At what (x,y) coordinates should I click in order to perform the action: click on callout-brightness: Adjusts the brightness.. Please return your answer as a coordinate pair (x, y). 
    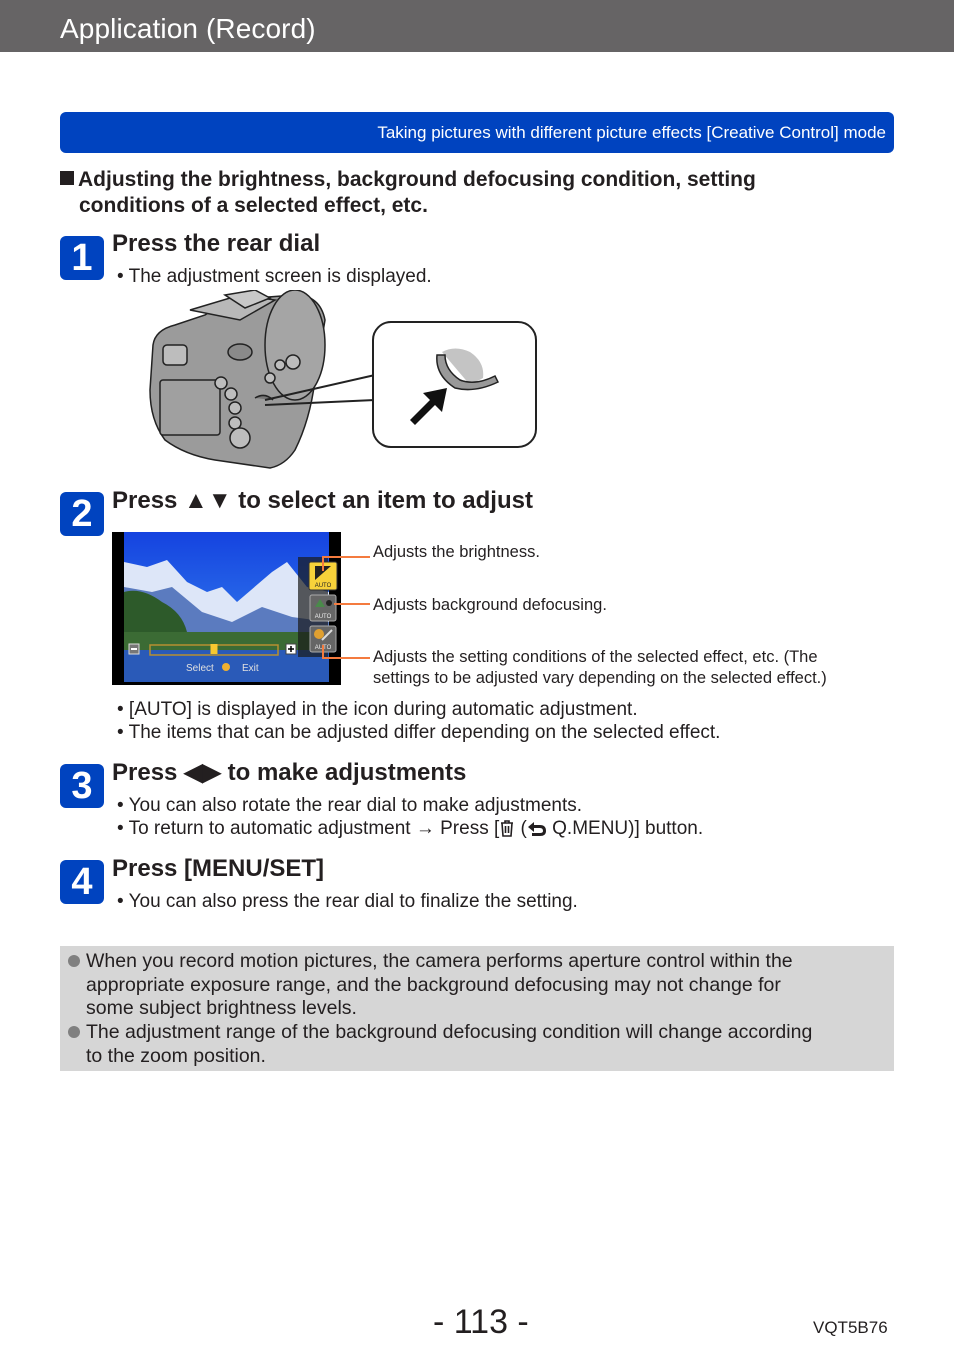
    Looking at the image, I should click on (456, 552).